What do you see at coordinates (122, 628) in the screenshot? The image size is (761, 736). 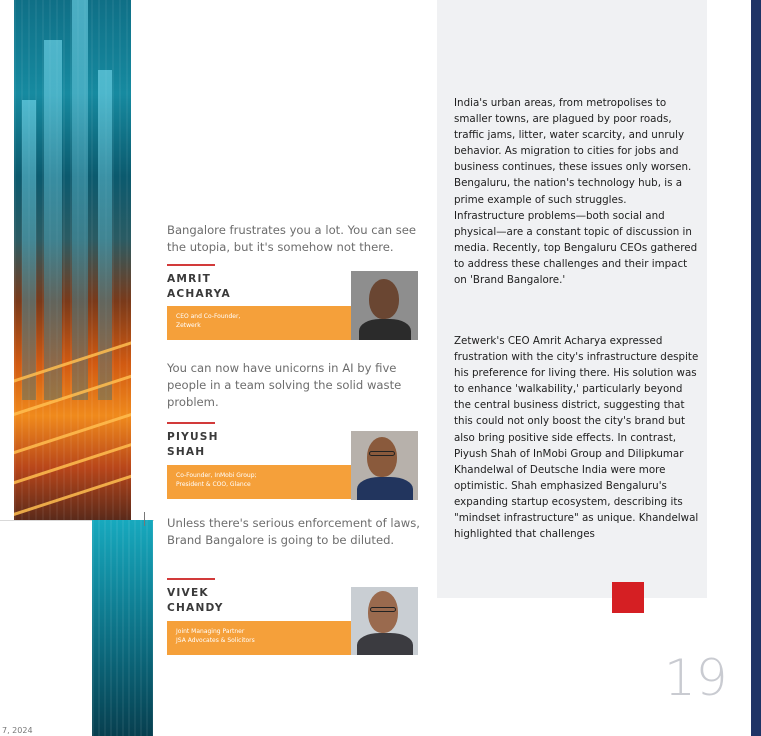 I see `city-photo-lower` at bounding box center [122, 628].